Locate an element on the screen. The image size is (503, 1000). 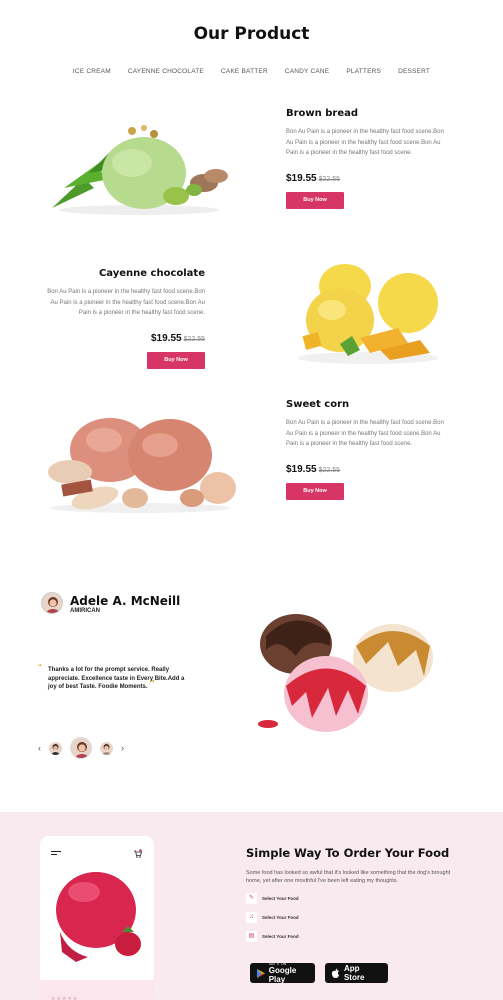
phone-mockup: ★★★★★ is located at coordinates (97, 918).